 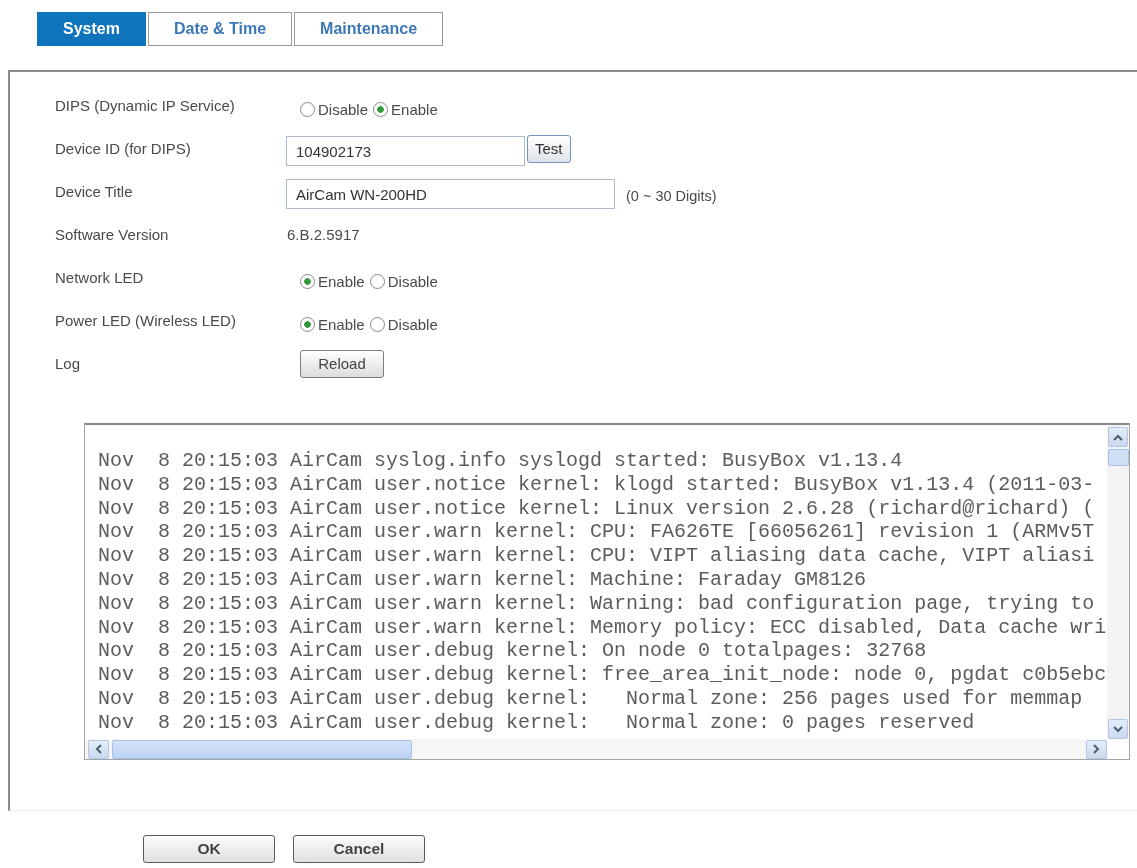 I want to click on horizontal-scrollbar, so click(x=596, y=749).